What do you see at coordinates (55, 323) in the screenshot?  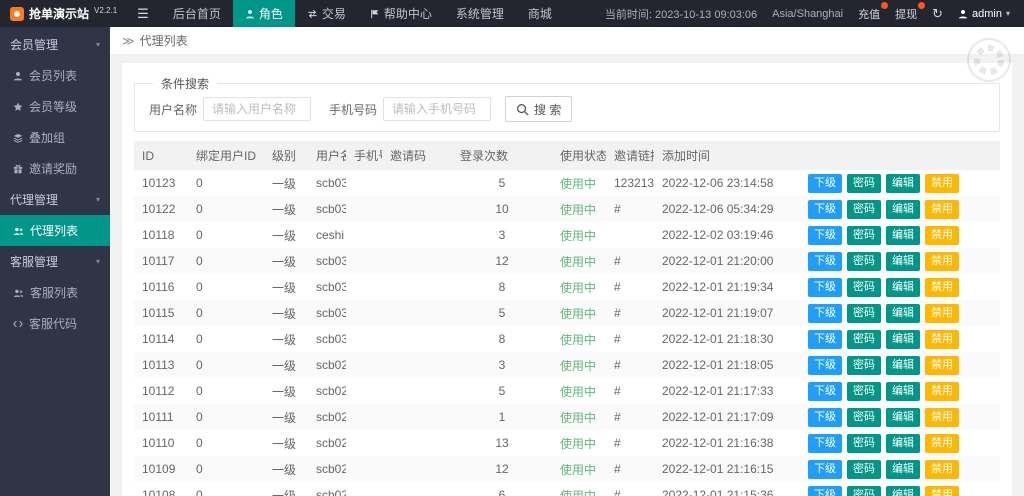 I see `sidebar-item-service-code: 客服代码` at bounding box center [55, 323].